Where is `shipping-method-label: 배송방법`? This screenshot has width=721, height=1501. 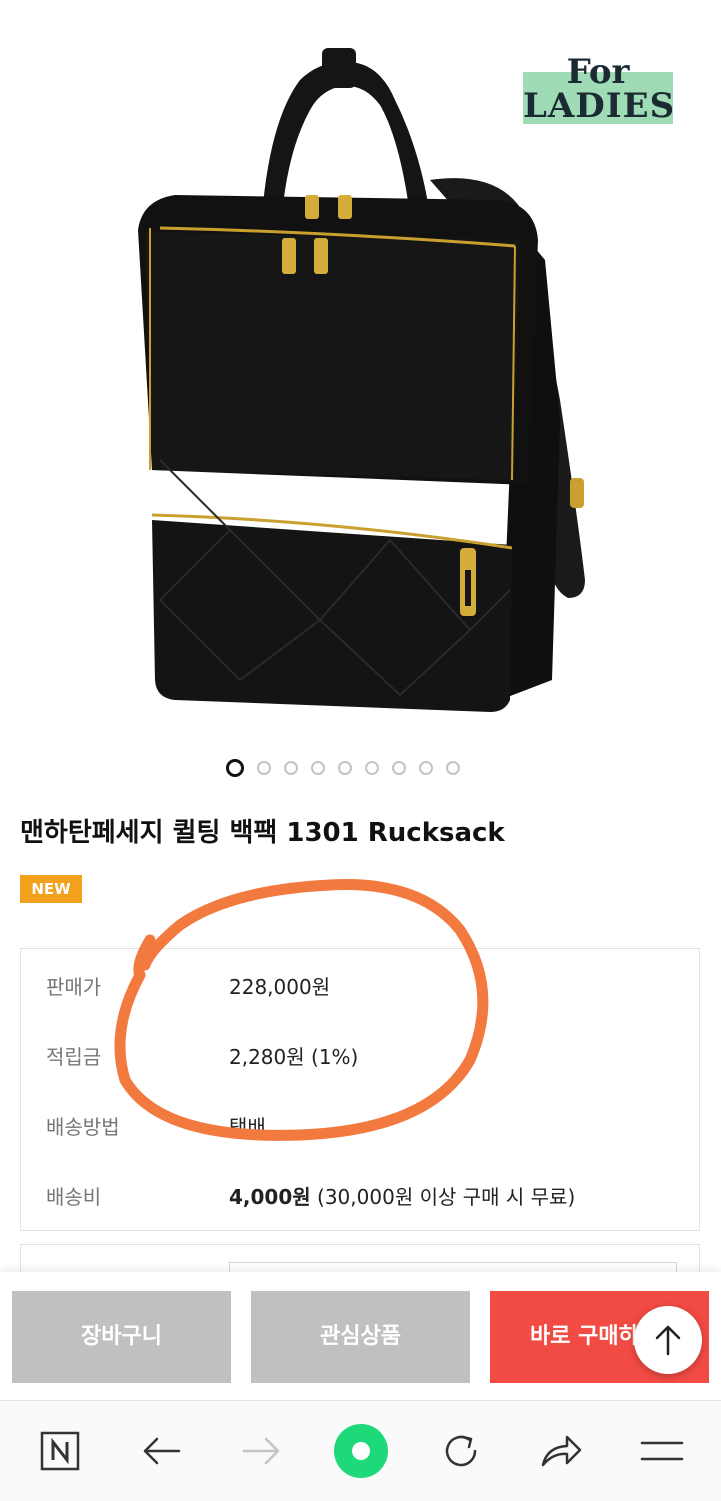 shipping-method-label: 배송방법 is located at coordinates (83, 1127).